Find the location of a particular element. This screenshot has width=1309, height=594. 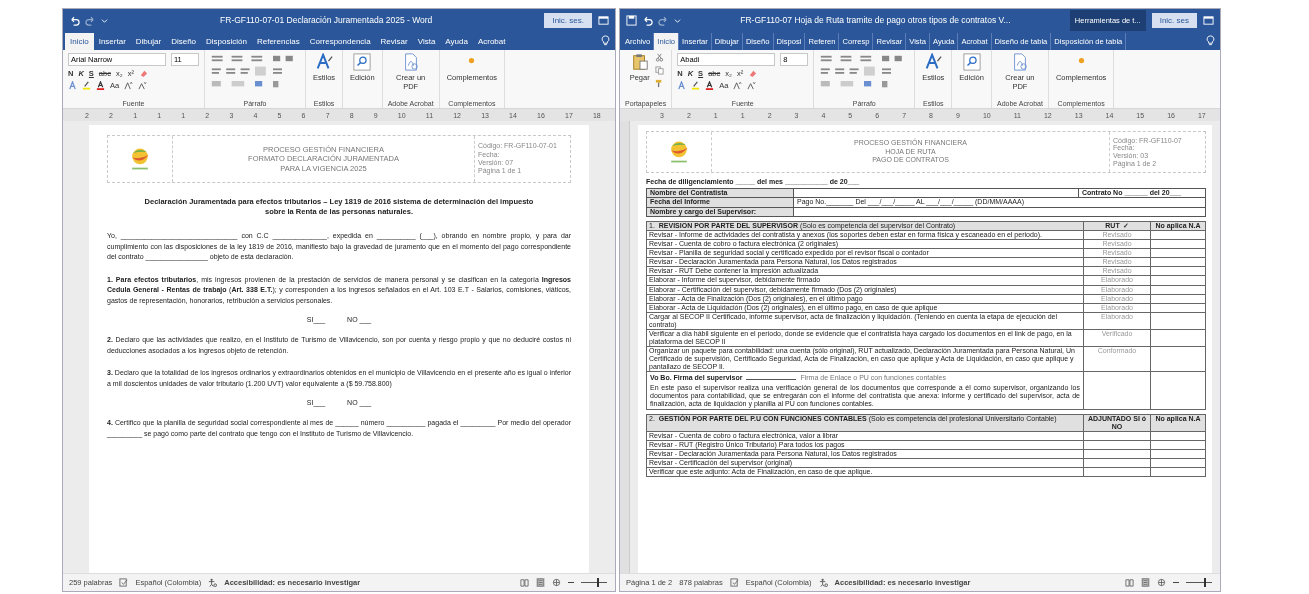

ribbon-tab: Dibujar is located at coordinates (148, 41).